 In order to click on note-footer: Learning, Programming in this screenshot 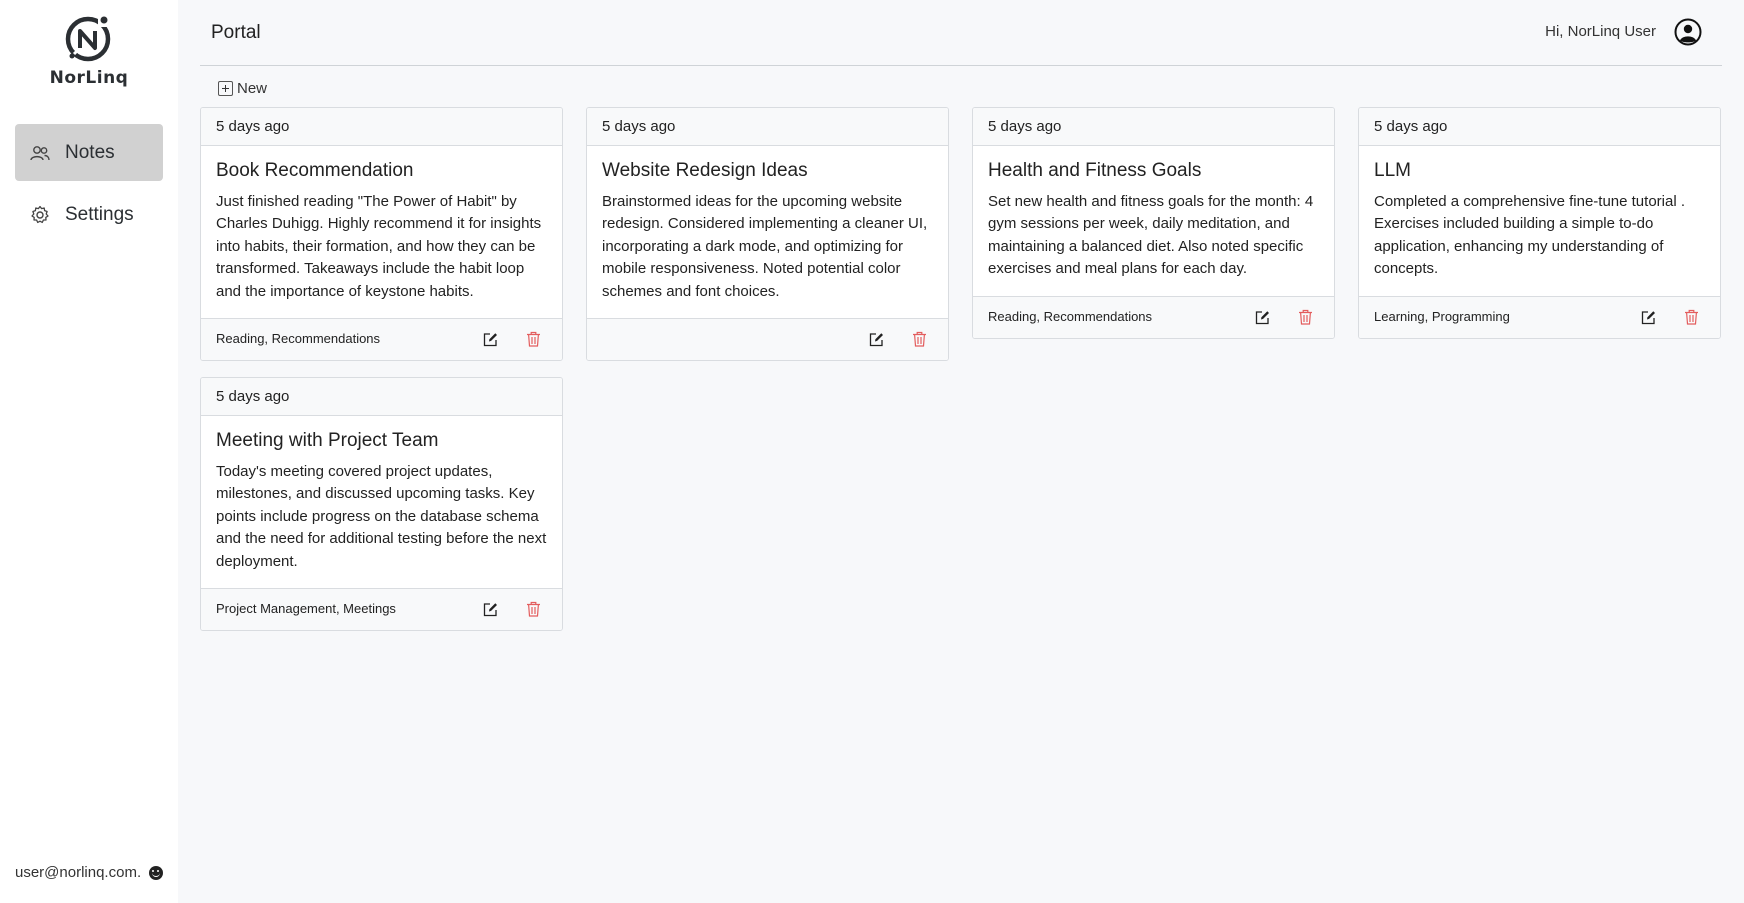, I will do `click(1539, 316)`.